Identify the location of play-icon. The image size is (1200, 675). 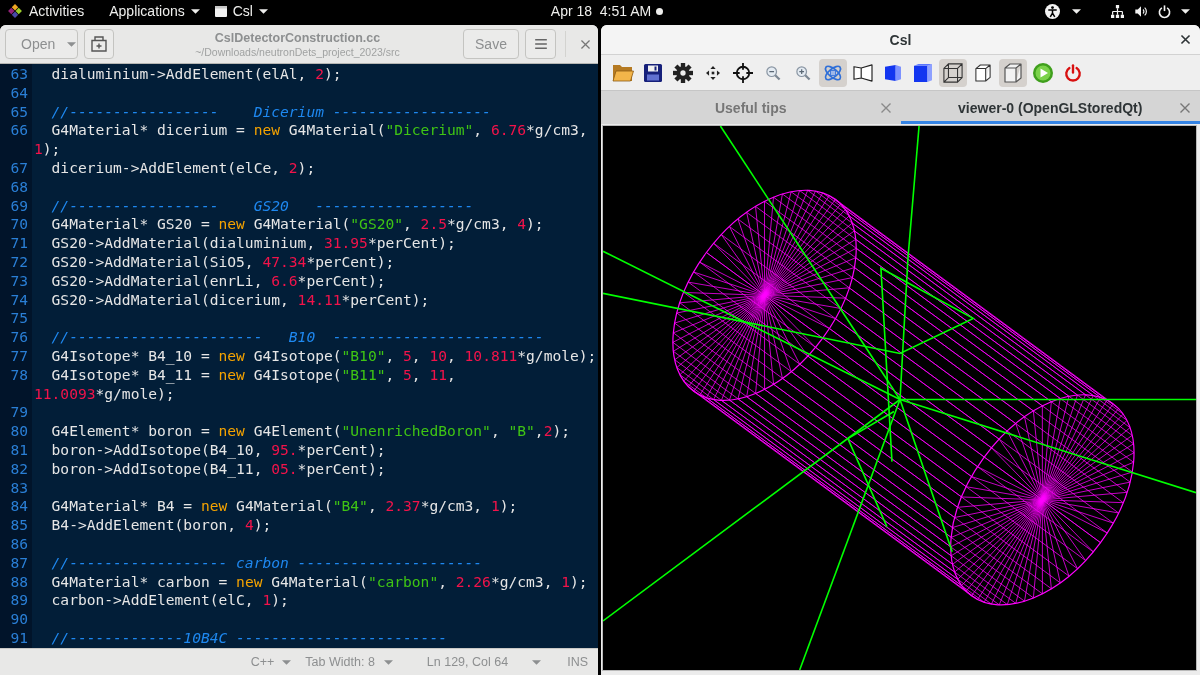
(1043, 72).